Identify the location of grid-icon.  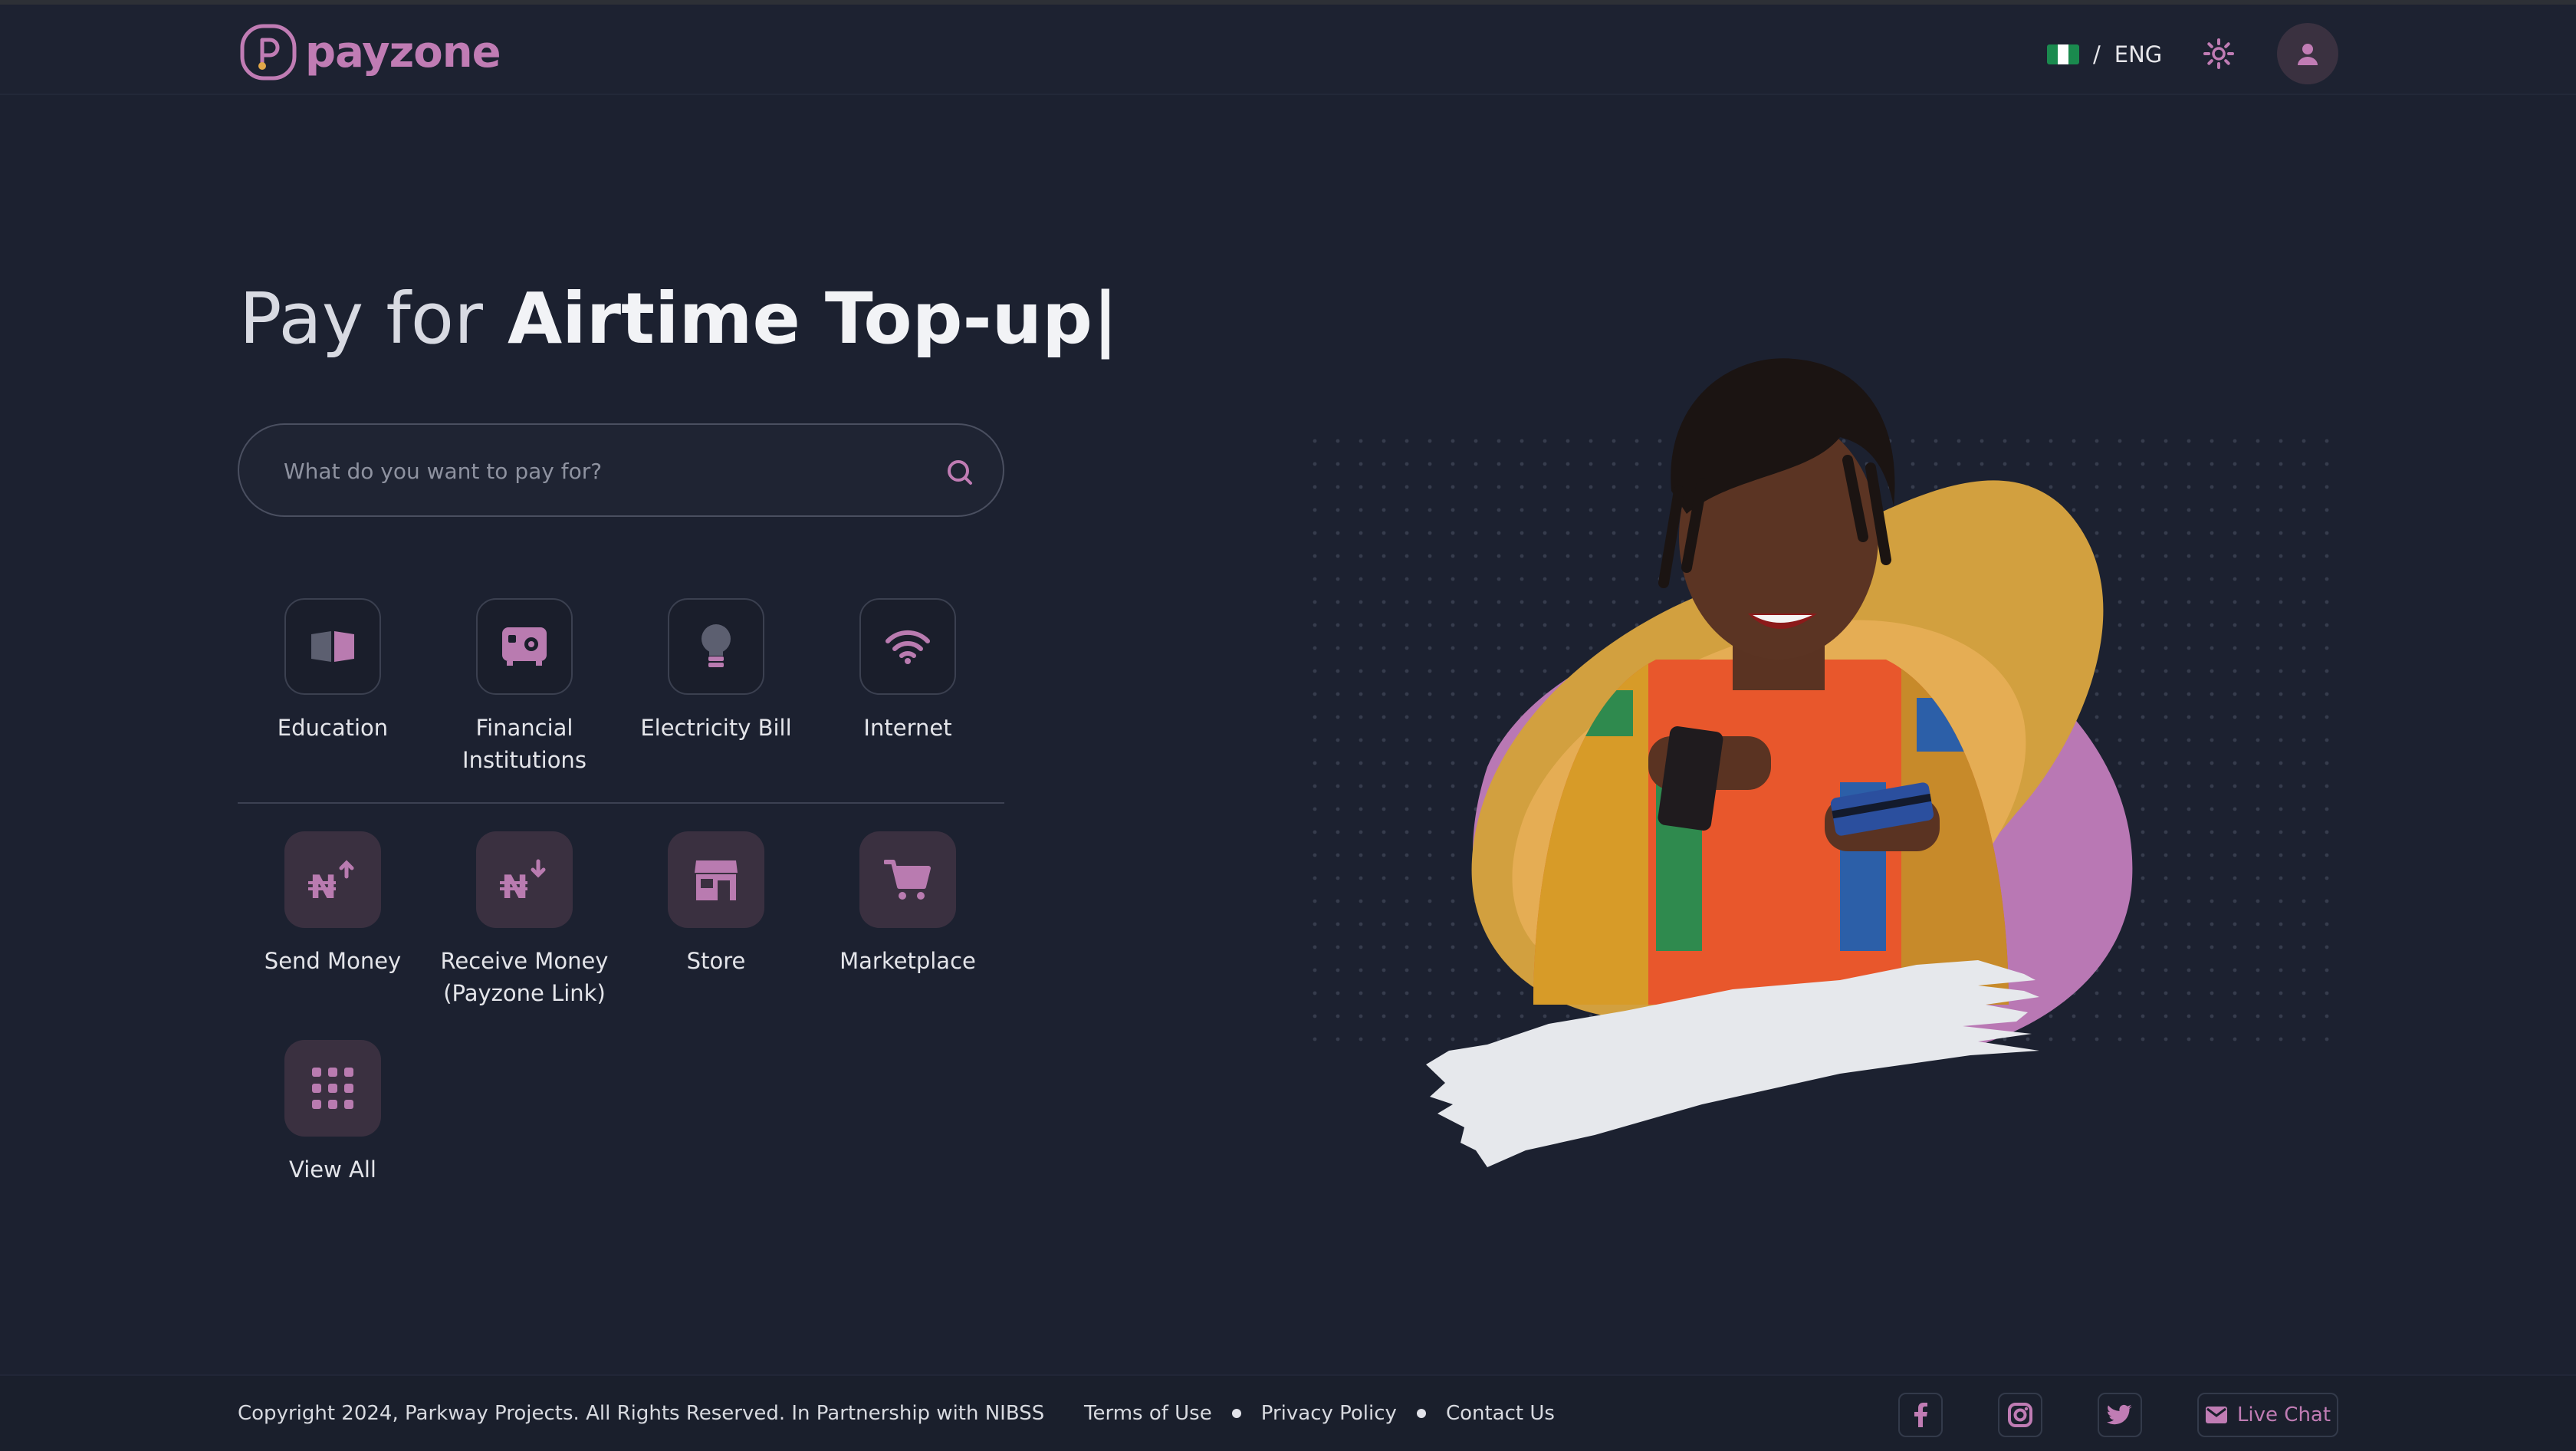
(333, 1088).